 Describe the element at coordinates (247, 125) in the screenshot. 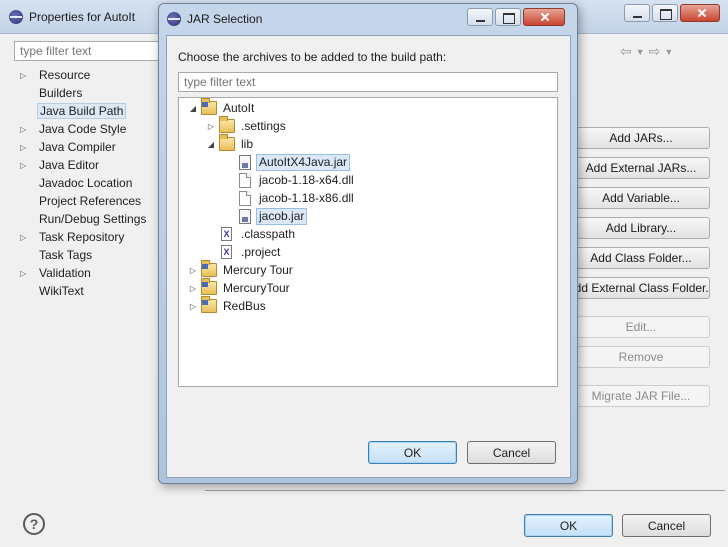

I see `archive-tree-item: ▷ .settings` at that location.